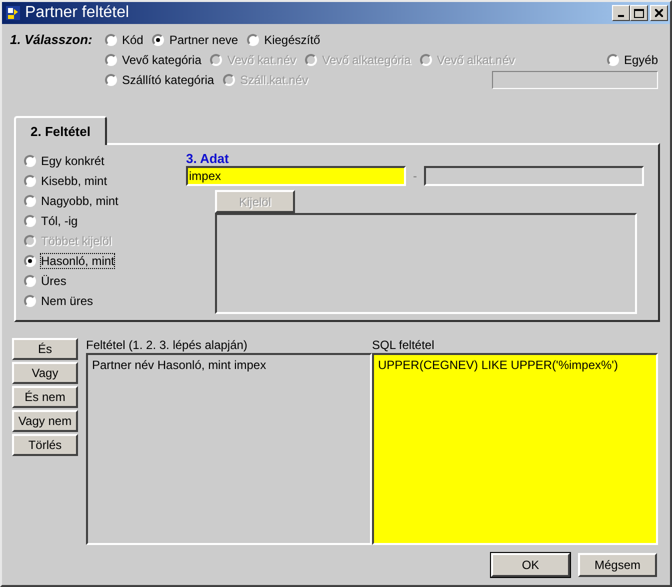  I want to click on radio-label: Egy konkrét, so click(72, 161).